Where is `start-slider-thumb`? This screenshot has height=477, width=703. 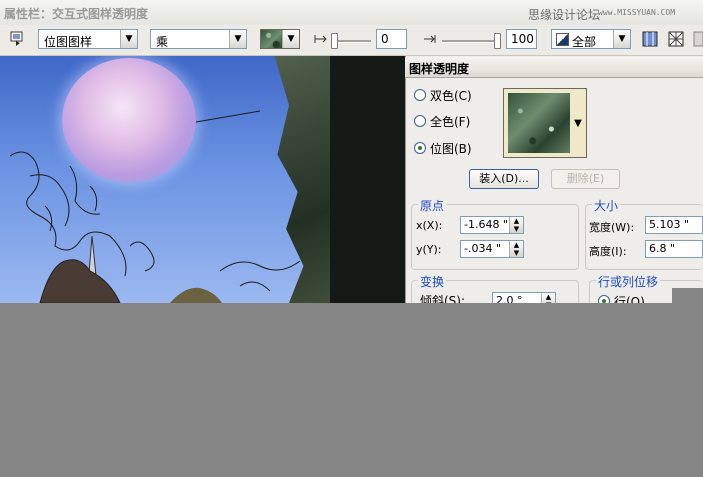
start-slider-thumb is located at coordinates (334, 41).